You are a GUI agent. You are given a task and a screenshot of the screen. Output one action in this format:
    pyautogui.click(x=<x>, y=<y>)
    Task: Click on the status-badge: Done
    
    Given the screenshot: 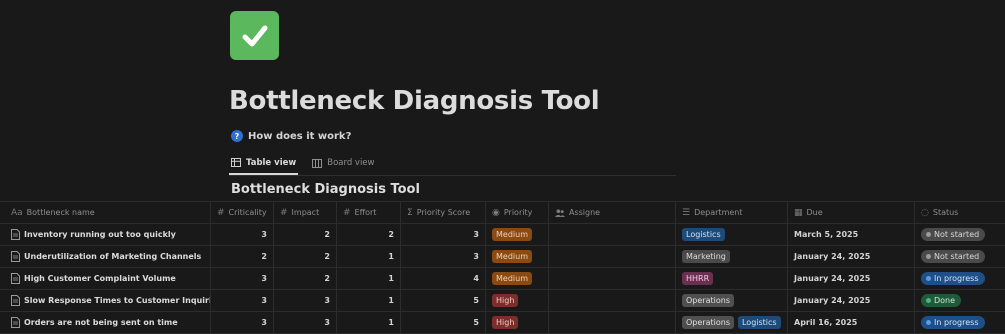 What is the action you would take?
    pyautogui.click(x=941, y=300)
    